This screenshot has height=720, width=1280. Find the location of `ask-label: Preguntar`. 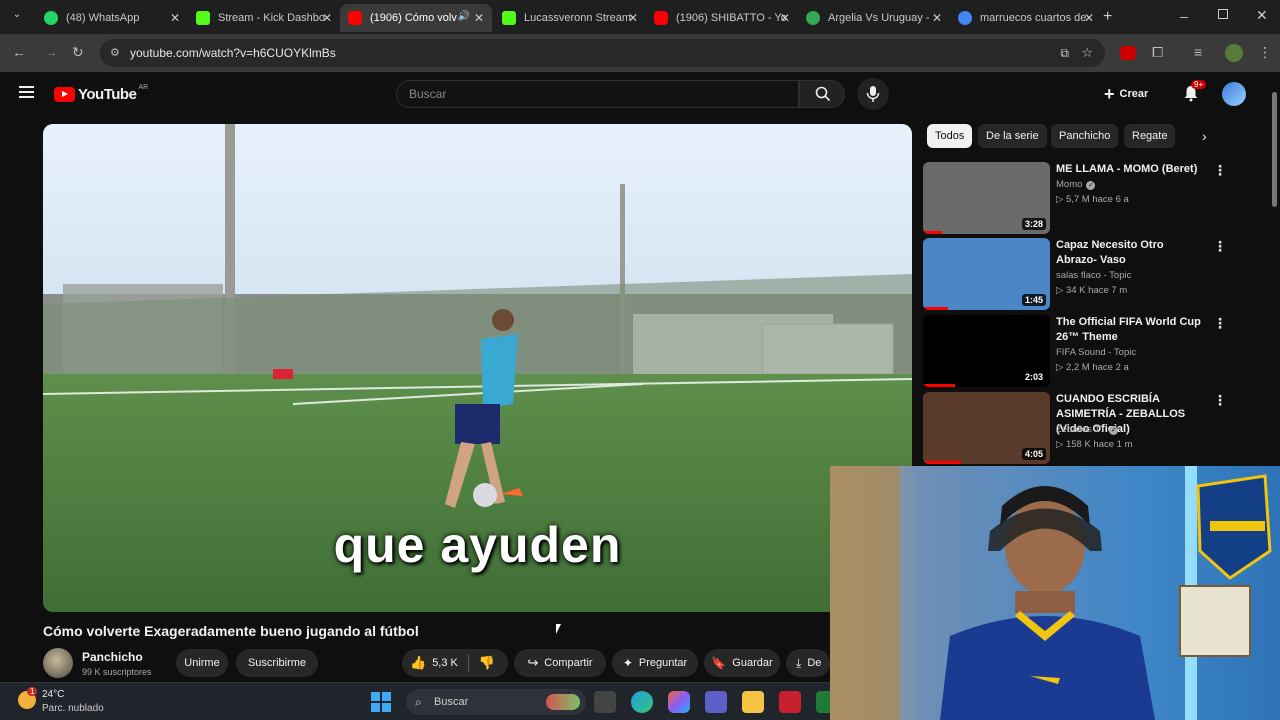

ask-label: Preguntar is located at coordinates (663, 663).